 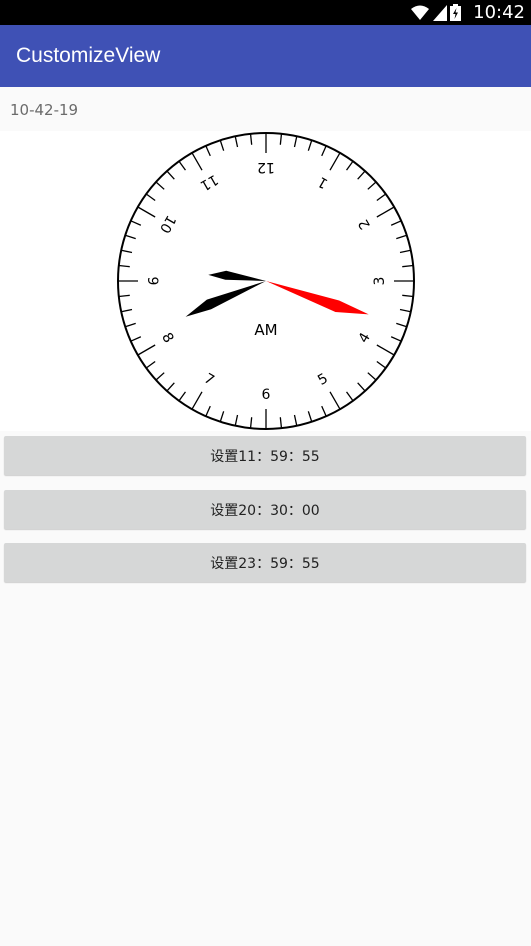 What do you see at coordinates (440, 12) in the screenshot?
I see `signal-icon` at bounding box center [440, 12].